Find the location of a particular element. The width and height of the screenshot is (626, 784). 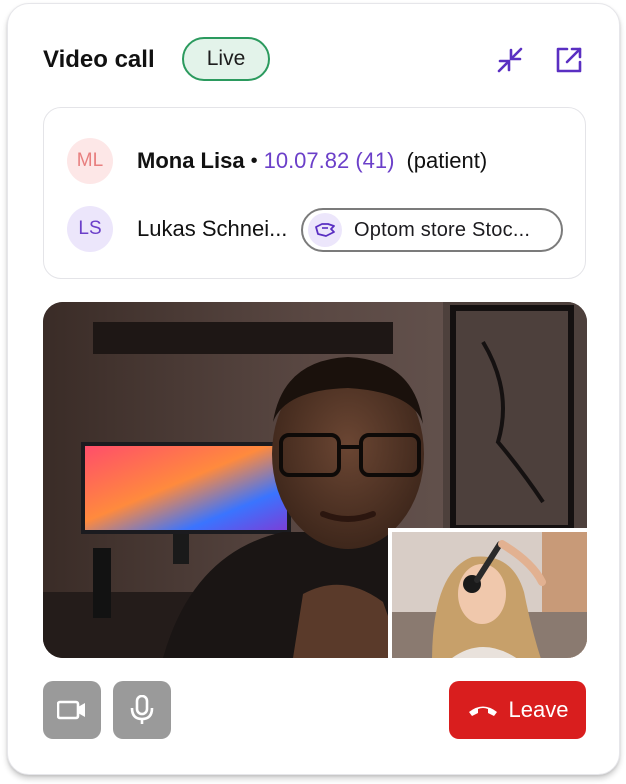

self-view-image is located at coordinates (489, 595).